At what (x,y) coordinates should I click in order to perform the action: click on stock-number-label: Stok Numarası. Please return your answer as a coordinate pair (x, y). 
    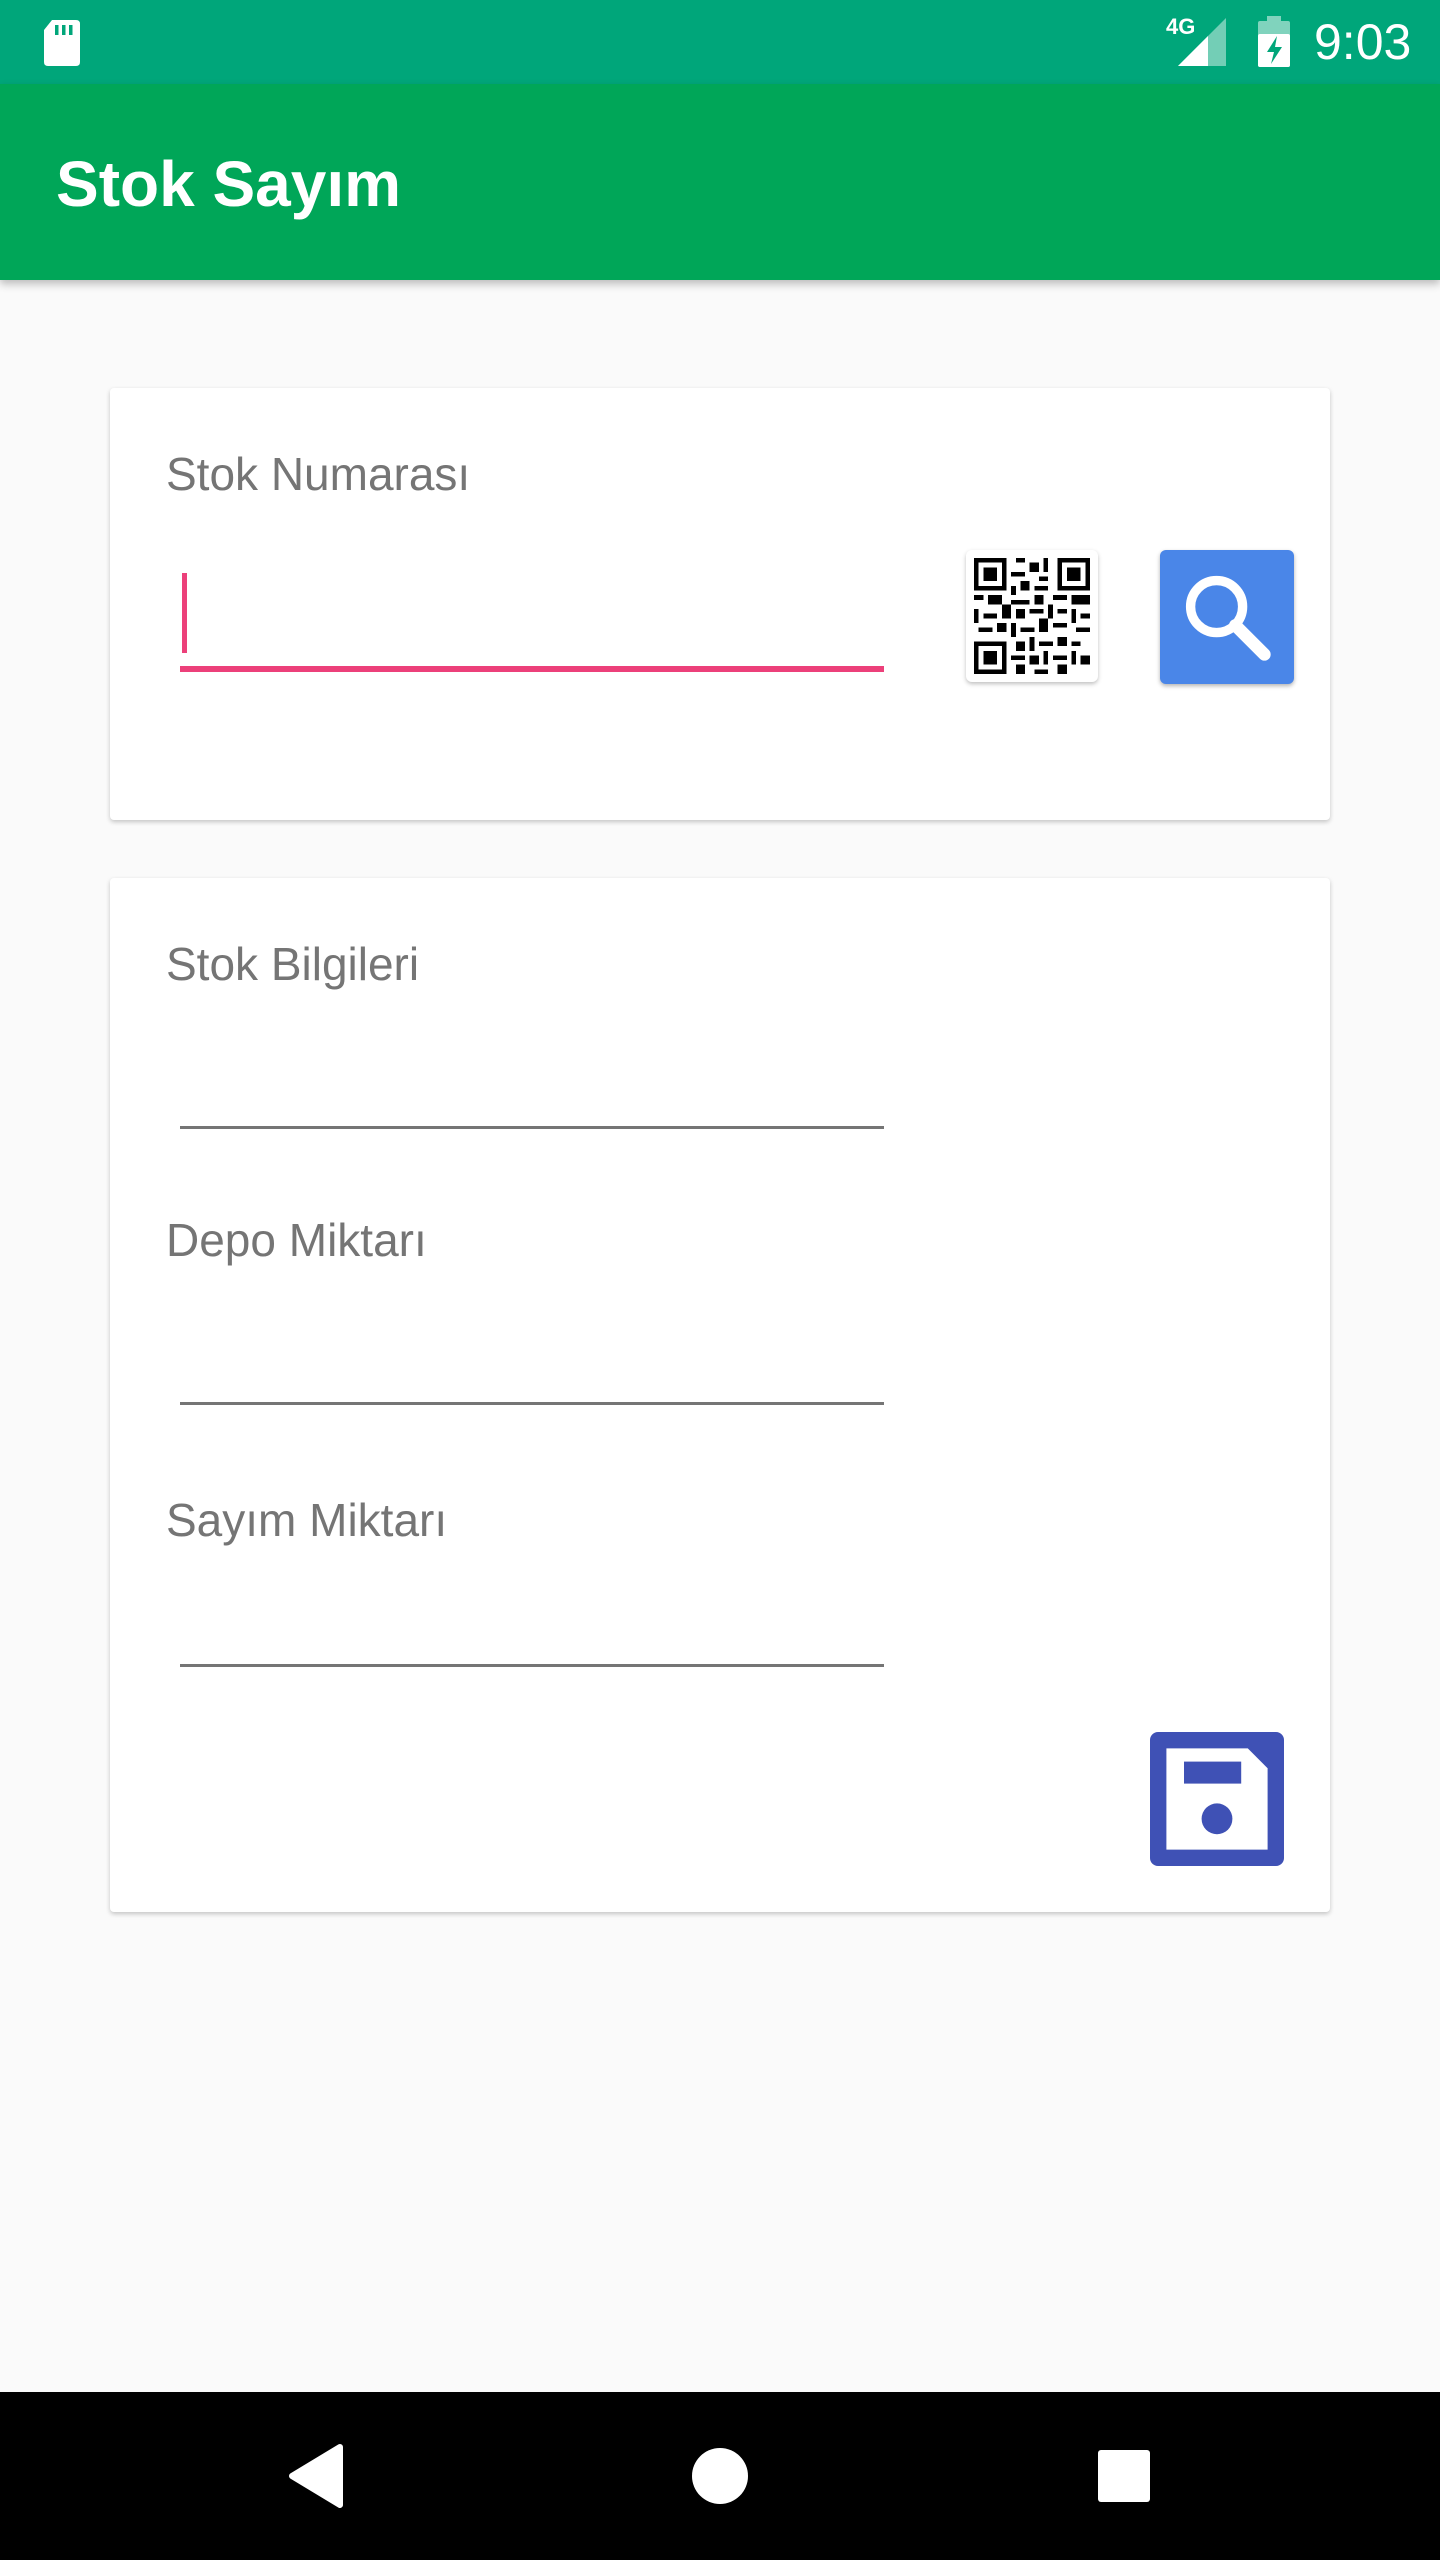
    Looking at the image, I should click on (318, 474).